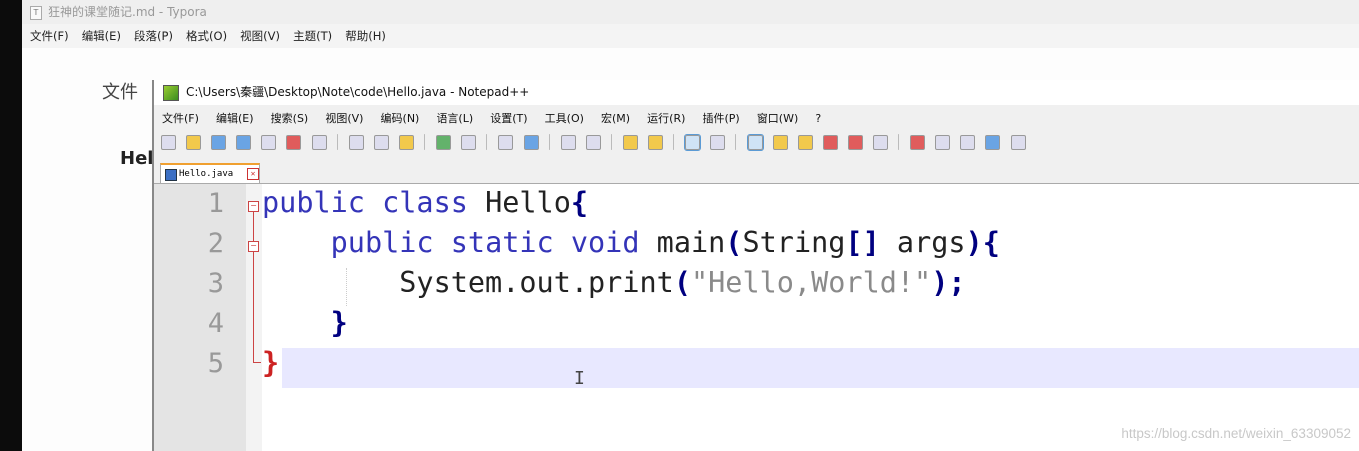 This screenshot has height=451, width=1359. I want to click on sync-horizontal-icon, so click(656, 142).